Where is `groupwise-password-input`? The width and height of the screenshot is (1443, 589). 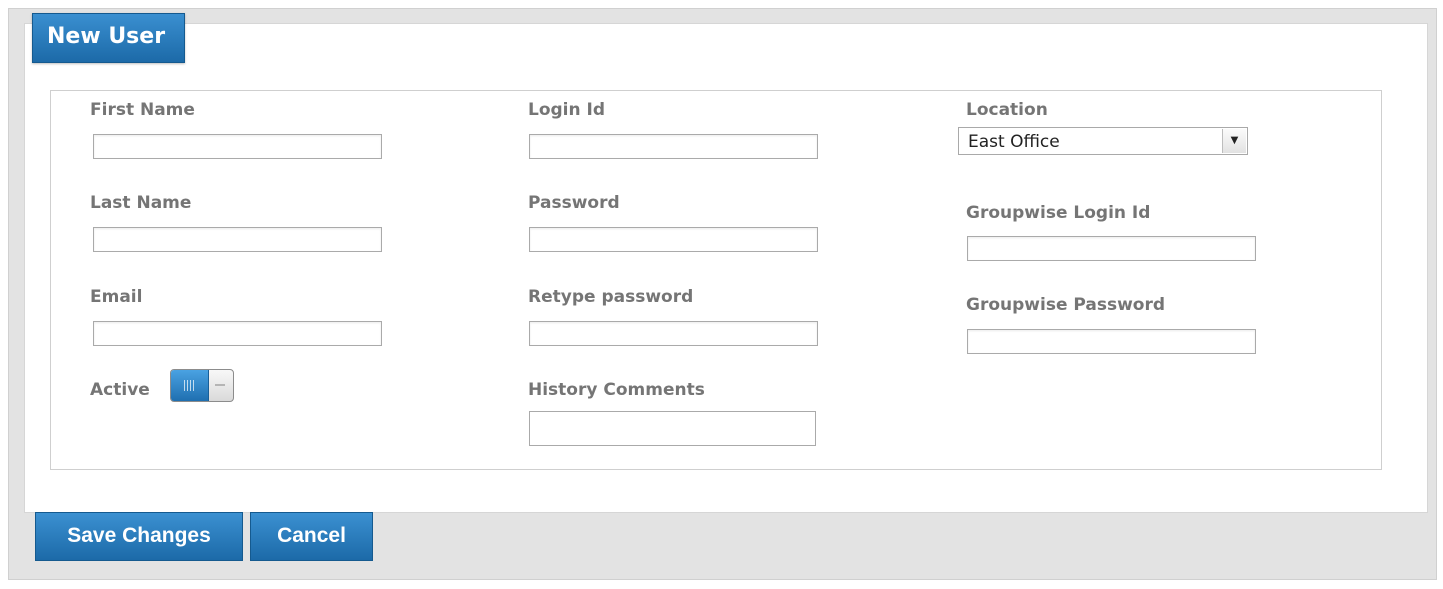 groupwise-password-input is located at coordinates (1111, 341).